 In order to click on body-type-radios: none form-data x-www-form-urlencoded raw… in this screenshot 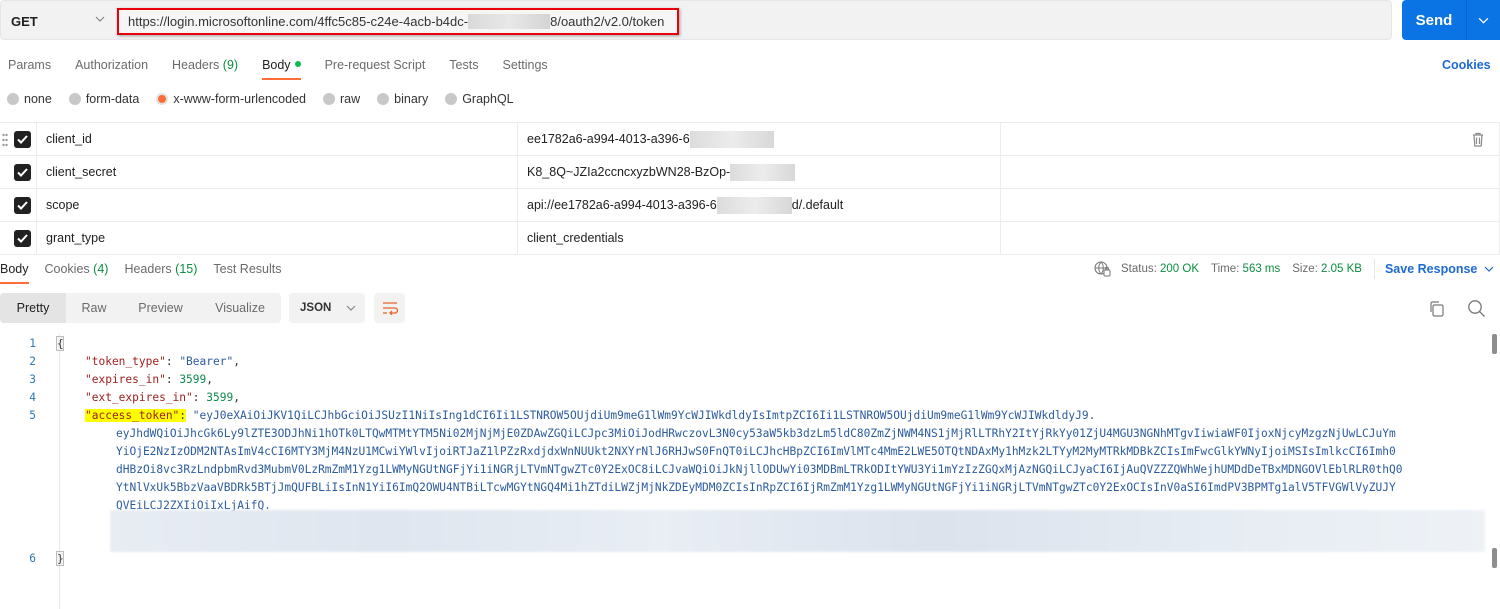, I will do `click(269, 99)`.